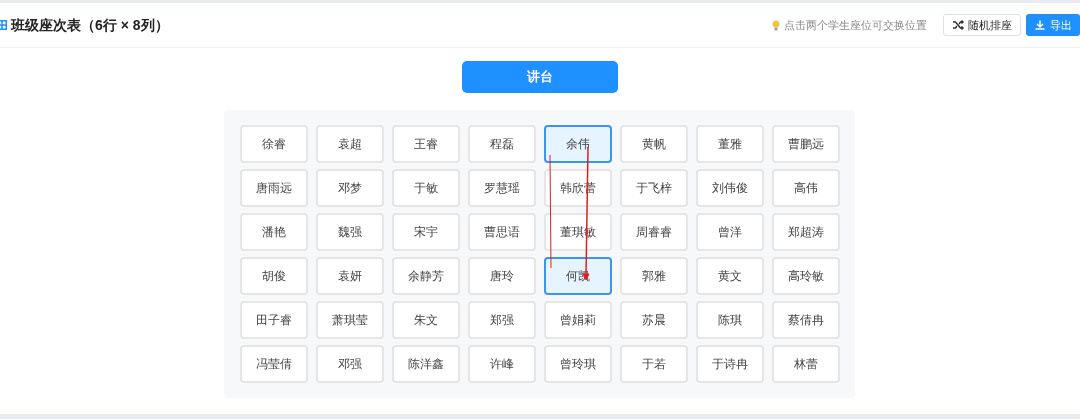 This screenshot has height=419, width=1080. I want to click on seat: 于若, so click(653, 364).